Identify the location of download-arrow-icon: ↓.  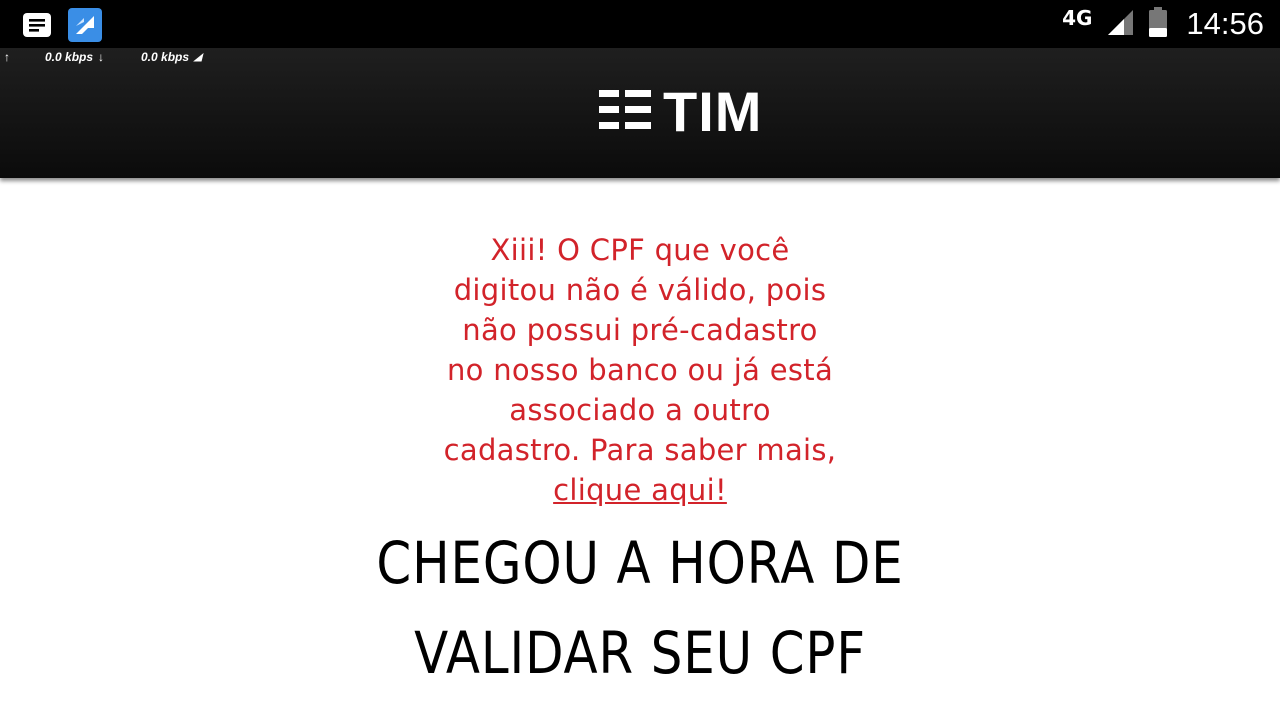
(101, 57).